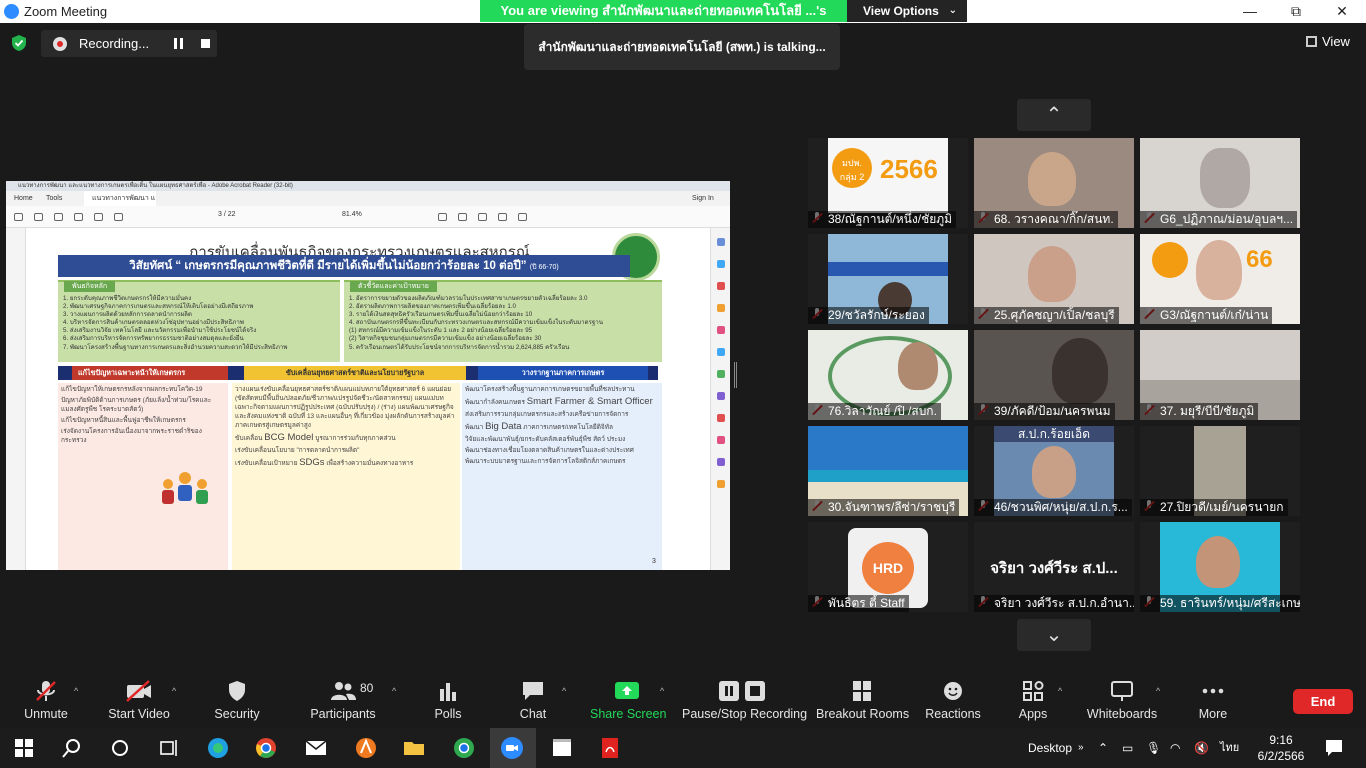 The width and height of the screenshot is (1366, 768). Describe the element at coordinates (19, 43) in the screenshot. I see `security-shield-icon` at that location.